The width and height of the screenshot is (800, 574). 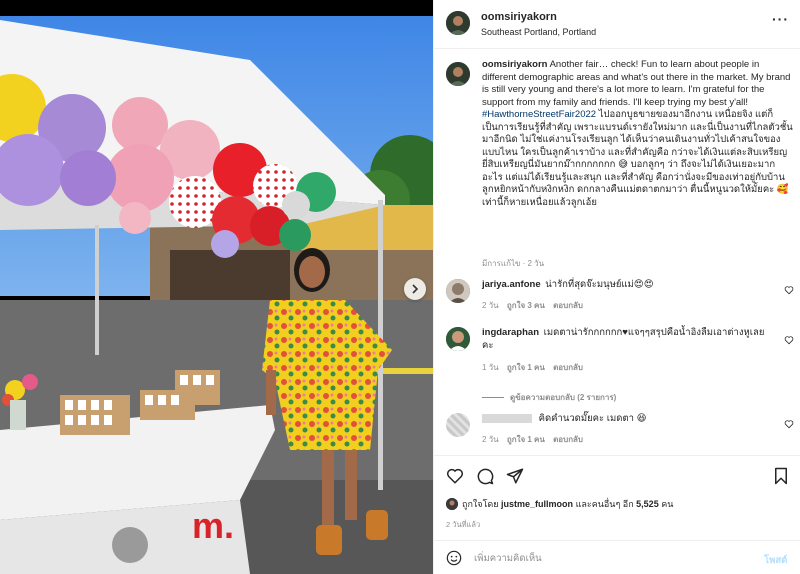 What do you see at coordinates (604, 504) in the screenshot?
I see `likes-middle: และคนอื่นๆ อีก` at bounding box center [604, 504].